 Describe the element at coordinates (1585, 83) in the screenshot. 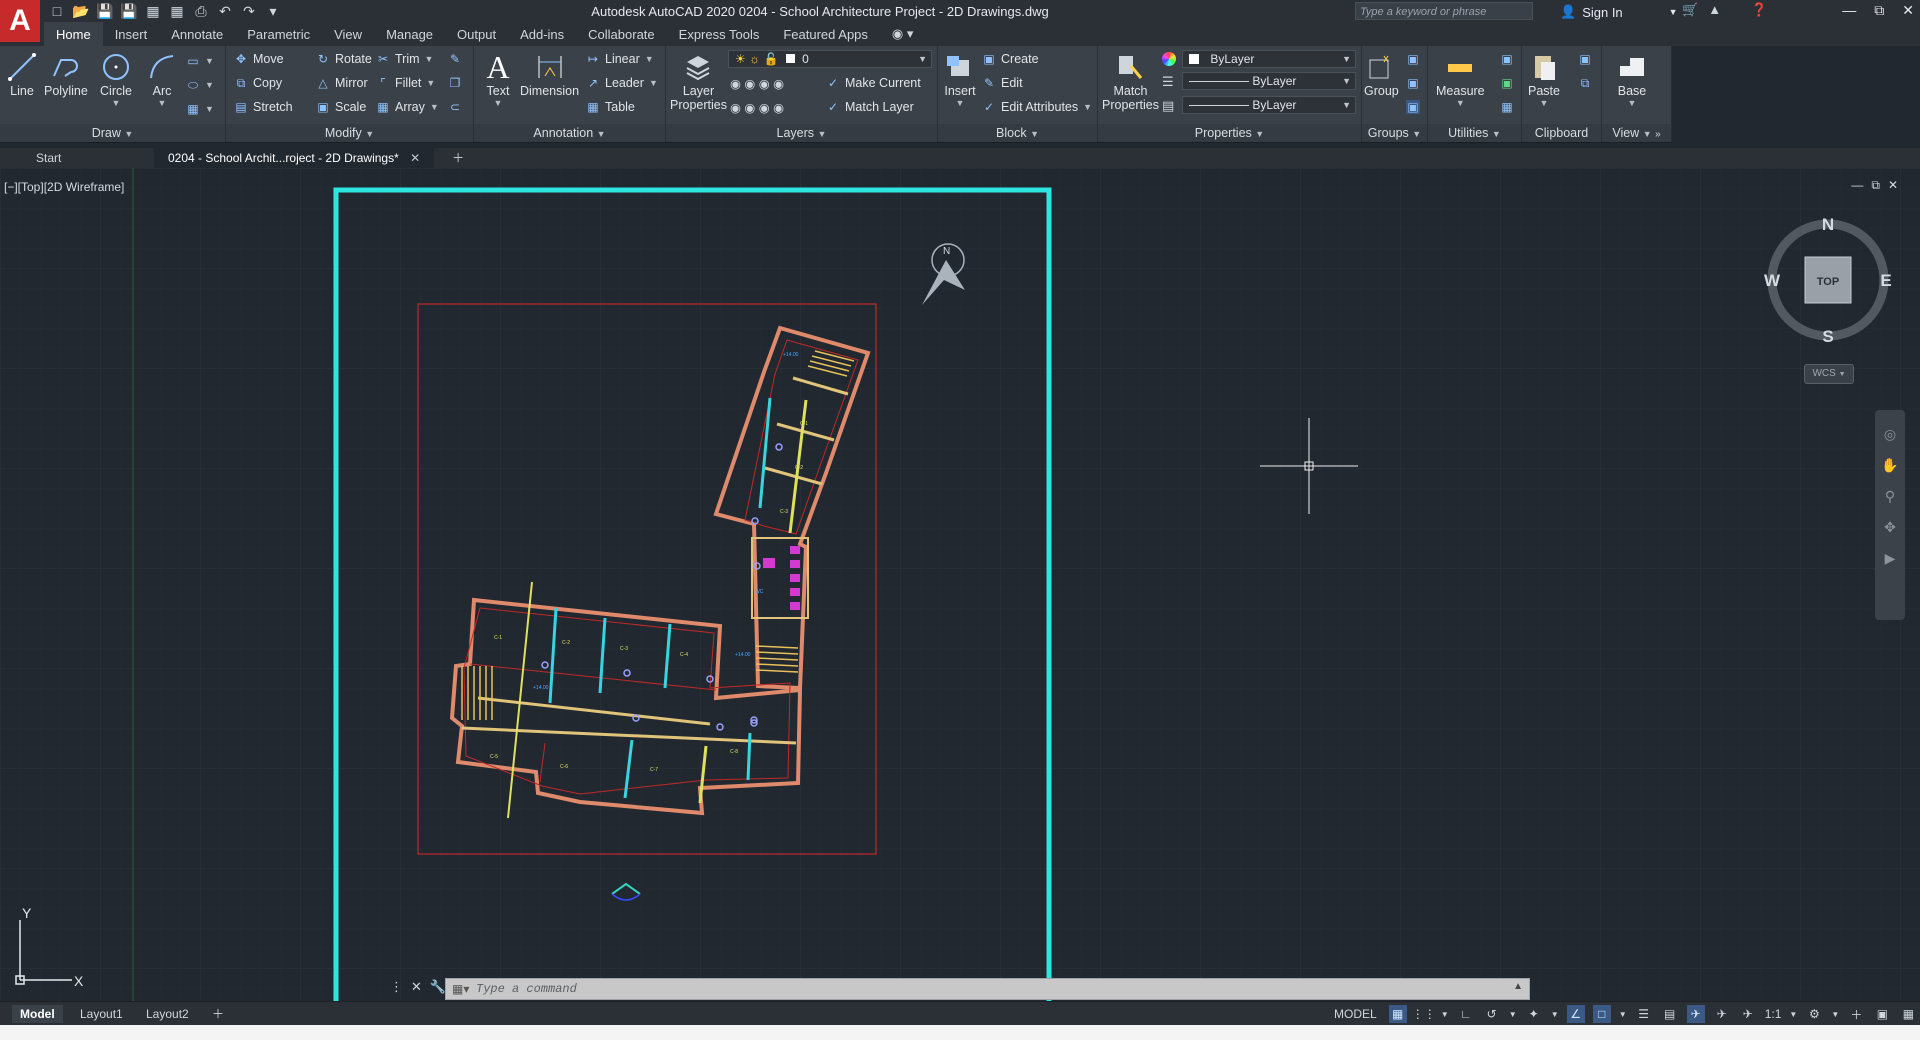

I see `copy-clip-tool: ⧉` at that location.